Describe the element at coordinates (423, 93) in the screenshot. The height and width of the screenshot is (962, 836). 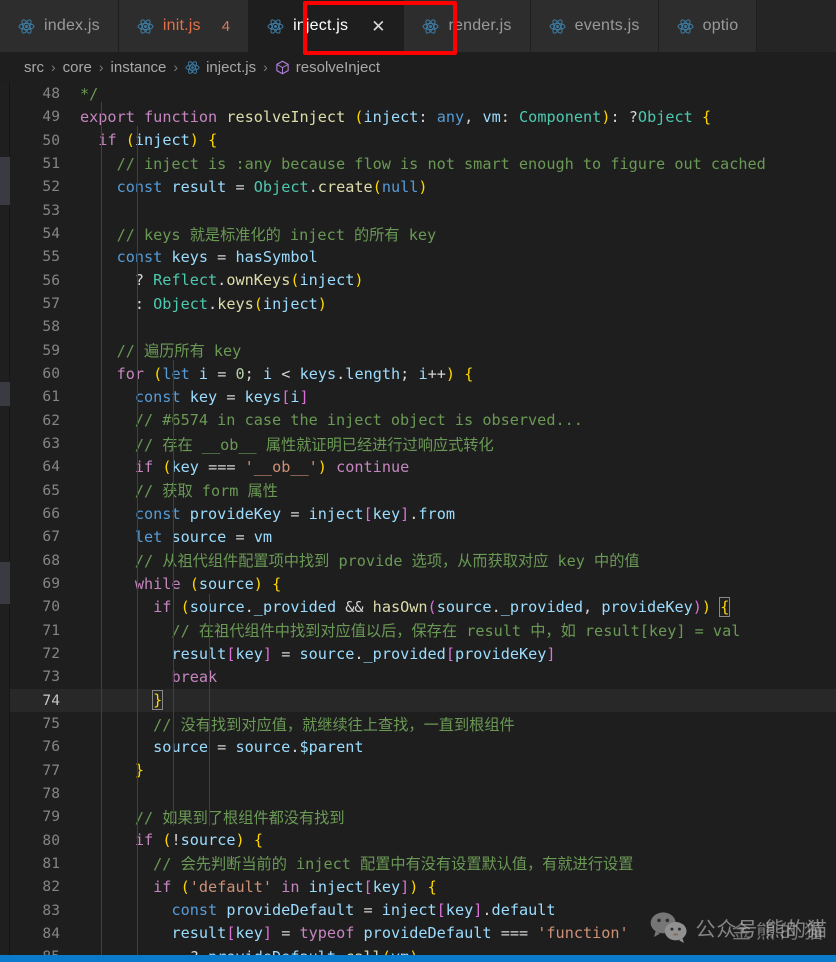
I see `code-line-48: 48 */` at that location.